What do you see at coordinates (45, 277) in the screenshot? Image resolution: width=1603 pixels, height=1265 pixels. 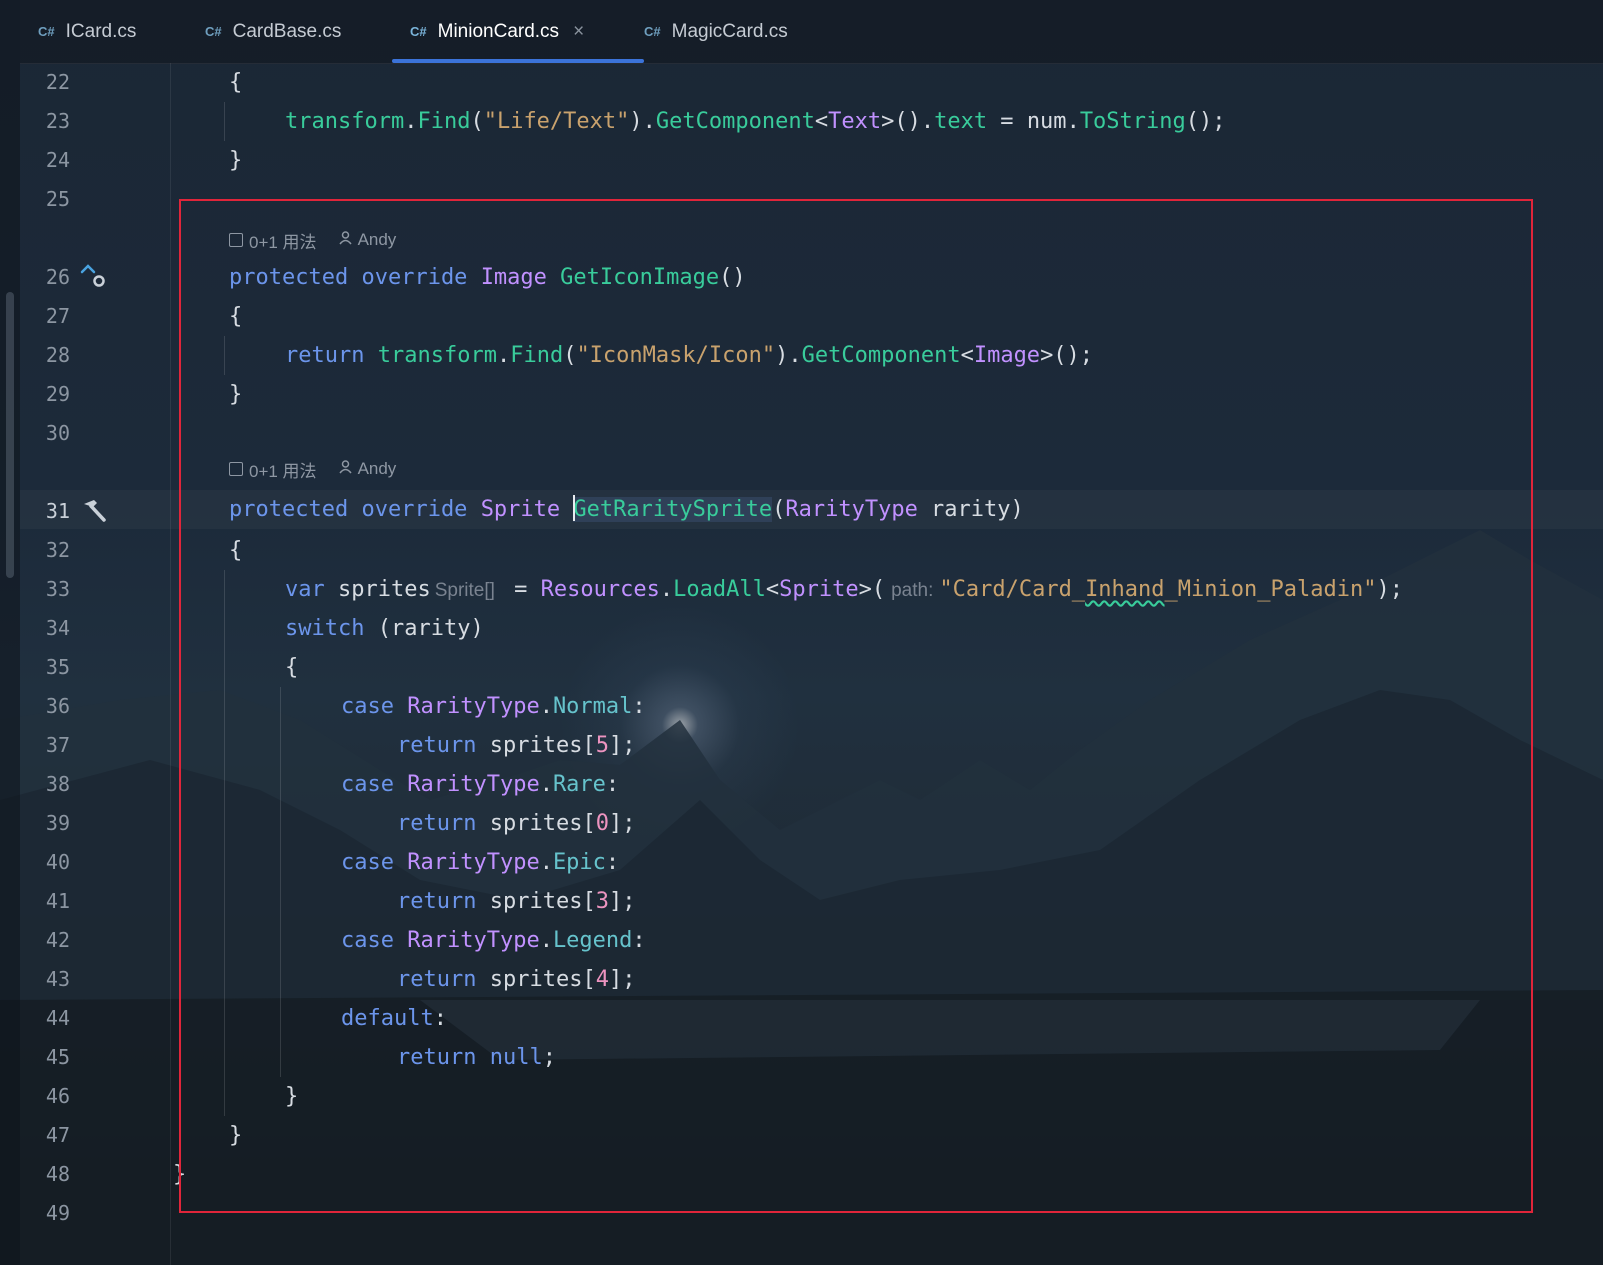 I see `line-number: 26` at bounding box center [45, 277].